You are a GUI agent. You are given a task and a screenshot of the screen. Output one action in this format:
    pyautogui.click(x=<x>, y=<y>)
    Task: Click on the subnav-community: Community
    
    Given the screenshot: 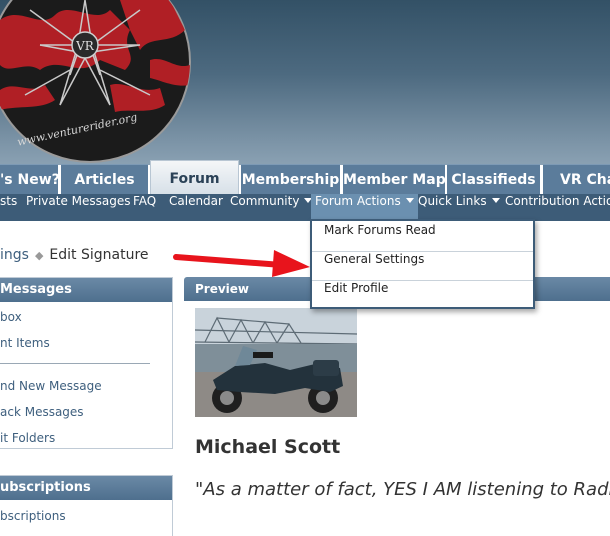 What is the action you would take?
    pyautogui.click(x=271, y=207)
    